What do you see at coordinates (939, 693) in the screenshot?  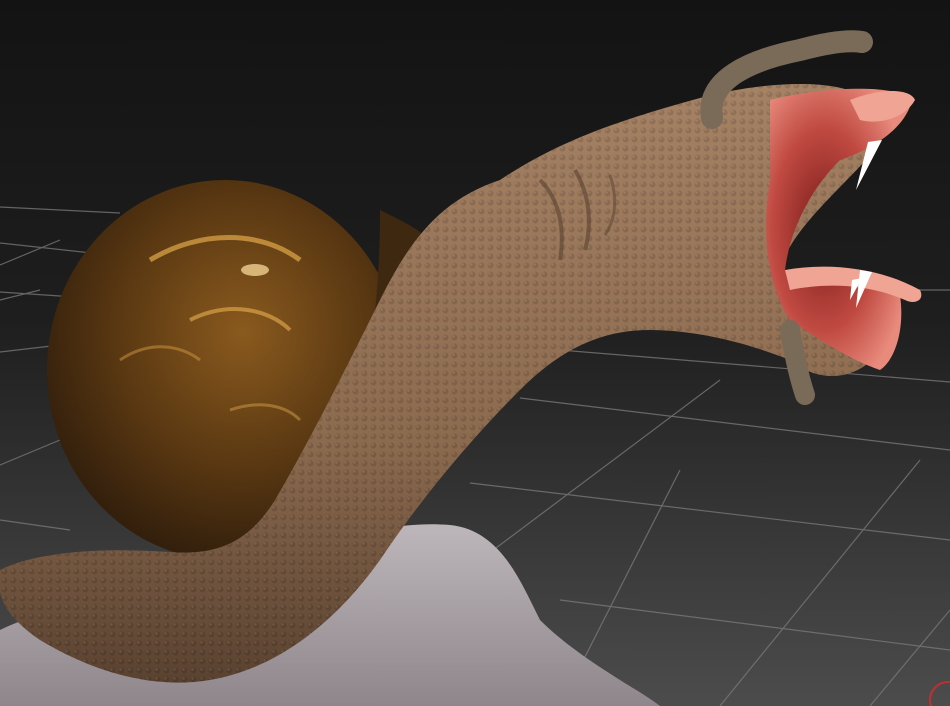 I see `axis-gizmo-icon` at bounding box center [939, 693].